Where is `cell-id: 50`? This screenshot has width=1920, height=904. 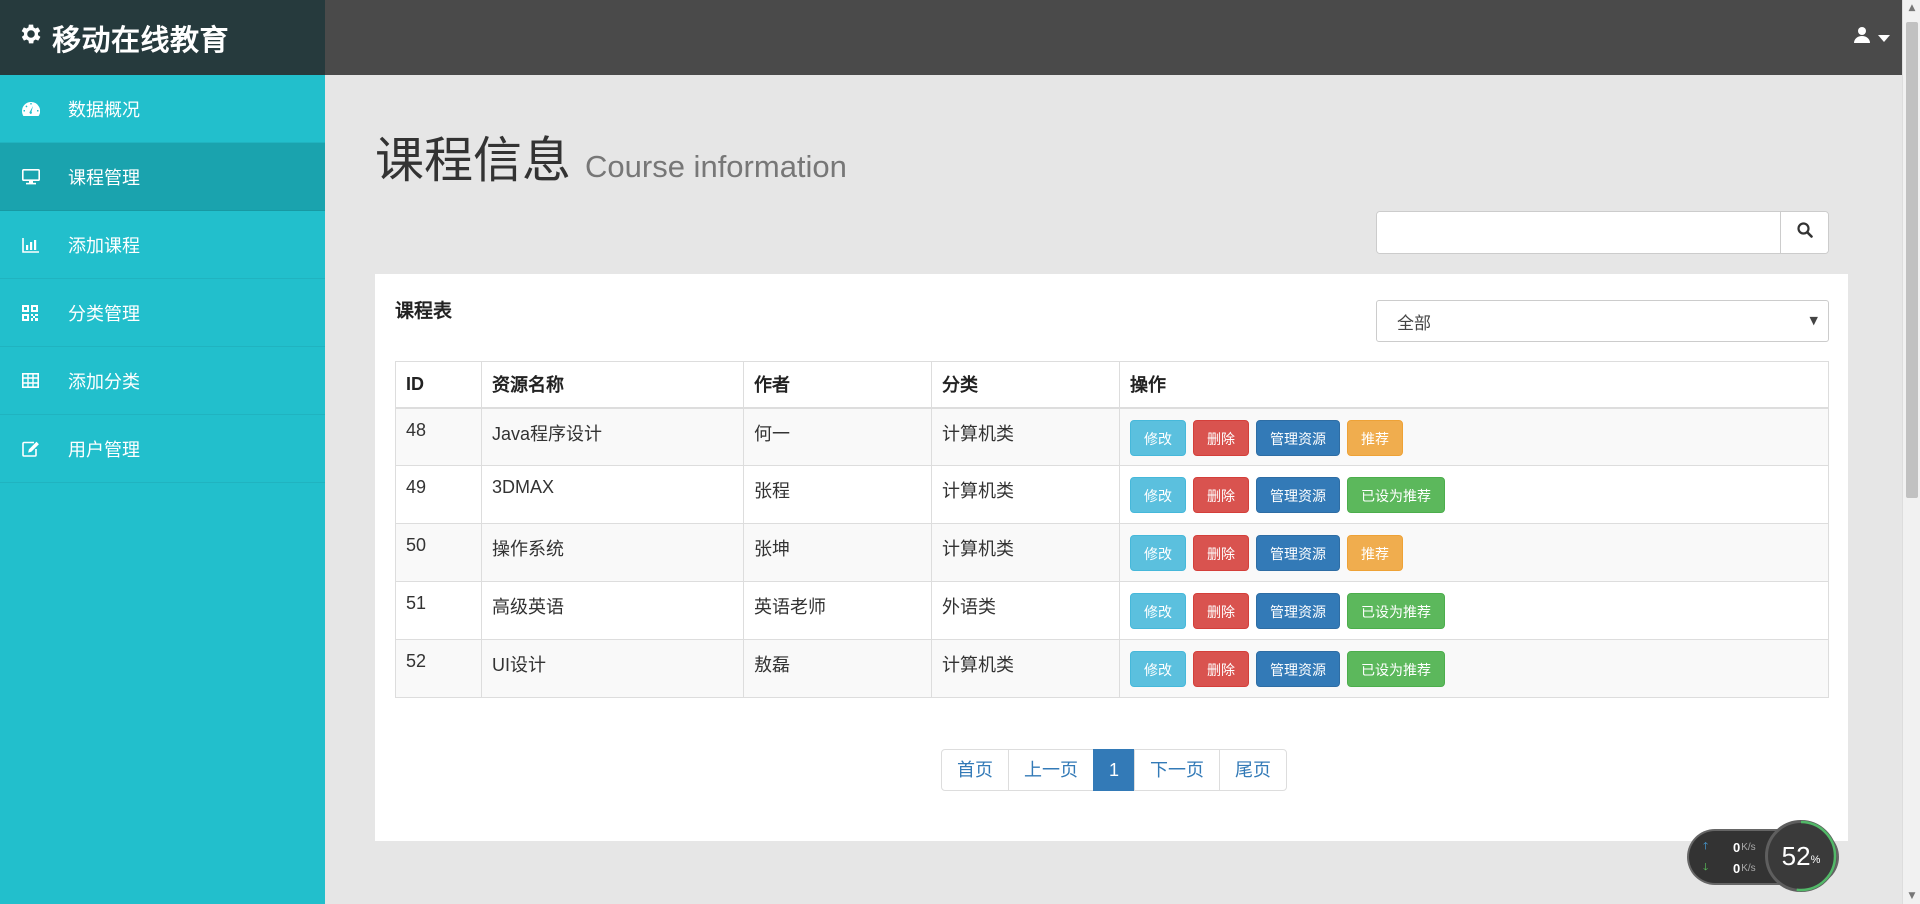
cell-id: 50 is located at coordinates (438, 552).